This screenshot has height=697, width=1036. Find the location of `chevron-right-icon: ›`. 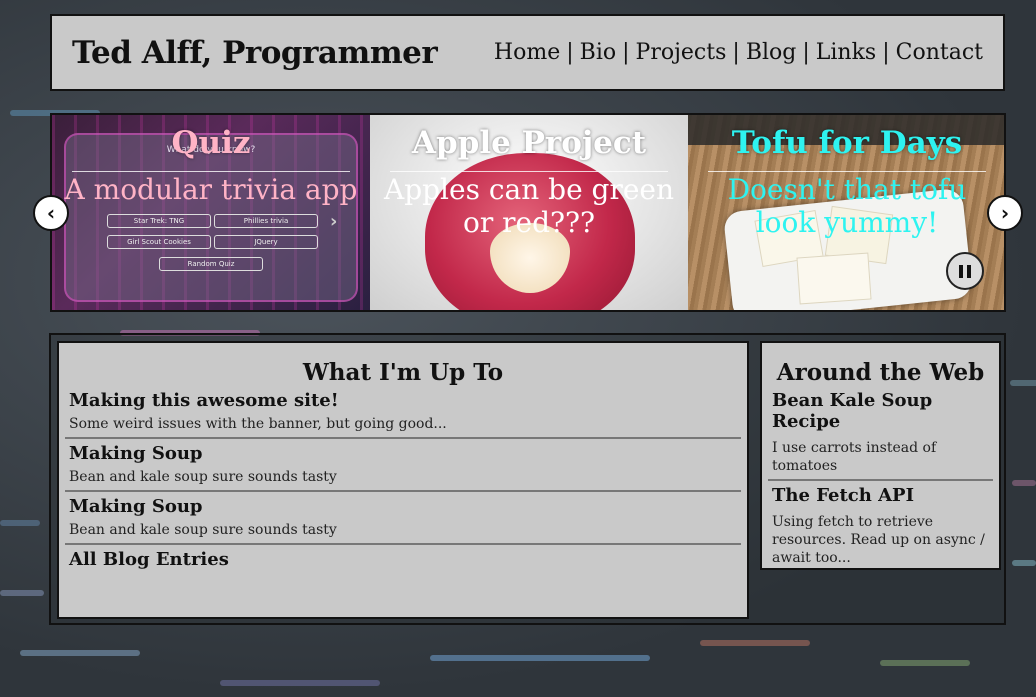

chevron-right-icon: › is located at coordinates (1005, 213).